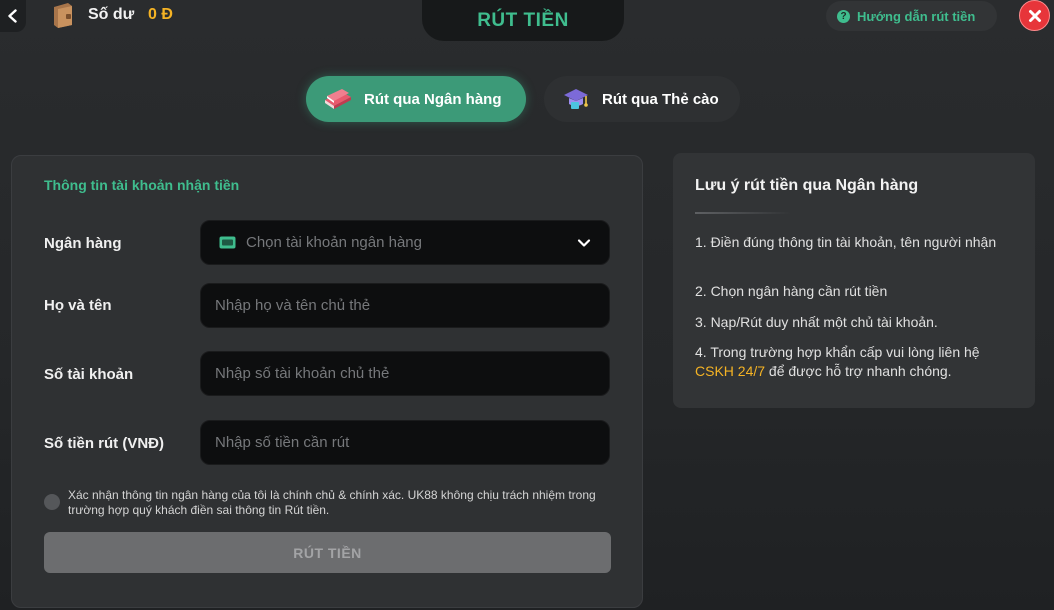  Describe the element at coordinates (78, 305) in the screenshot. I see `name-label: Họ và tên` at that location.